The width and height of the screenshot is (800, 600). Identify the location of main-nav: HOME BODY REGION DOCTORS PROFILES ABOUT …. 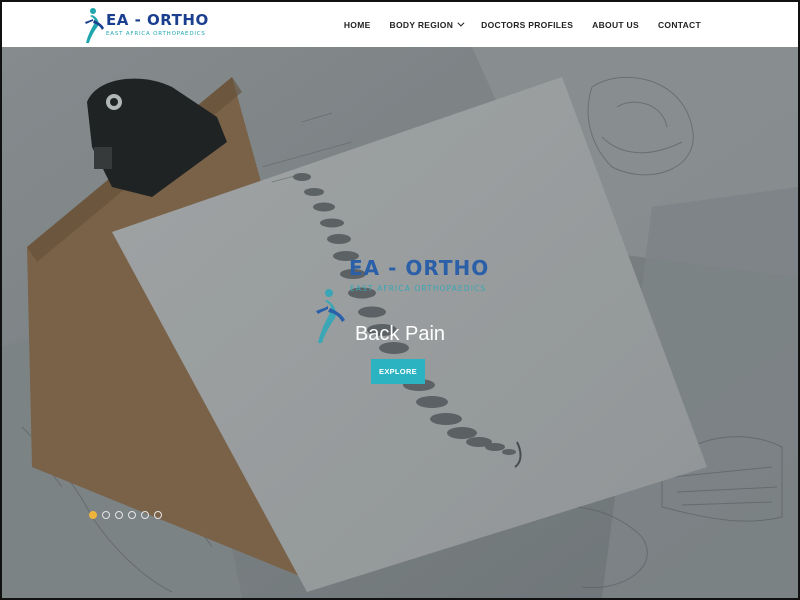
(513, 24).